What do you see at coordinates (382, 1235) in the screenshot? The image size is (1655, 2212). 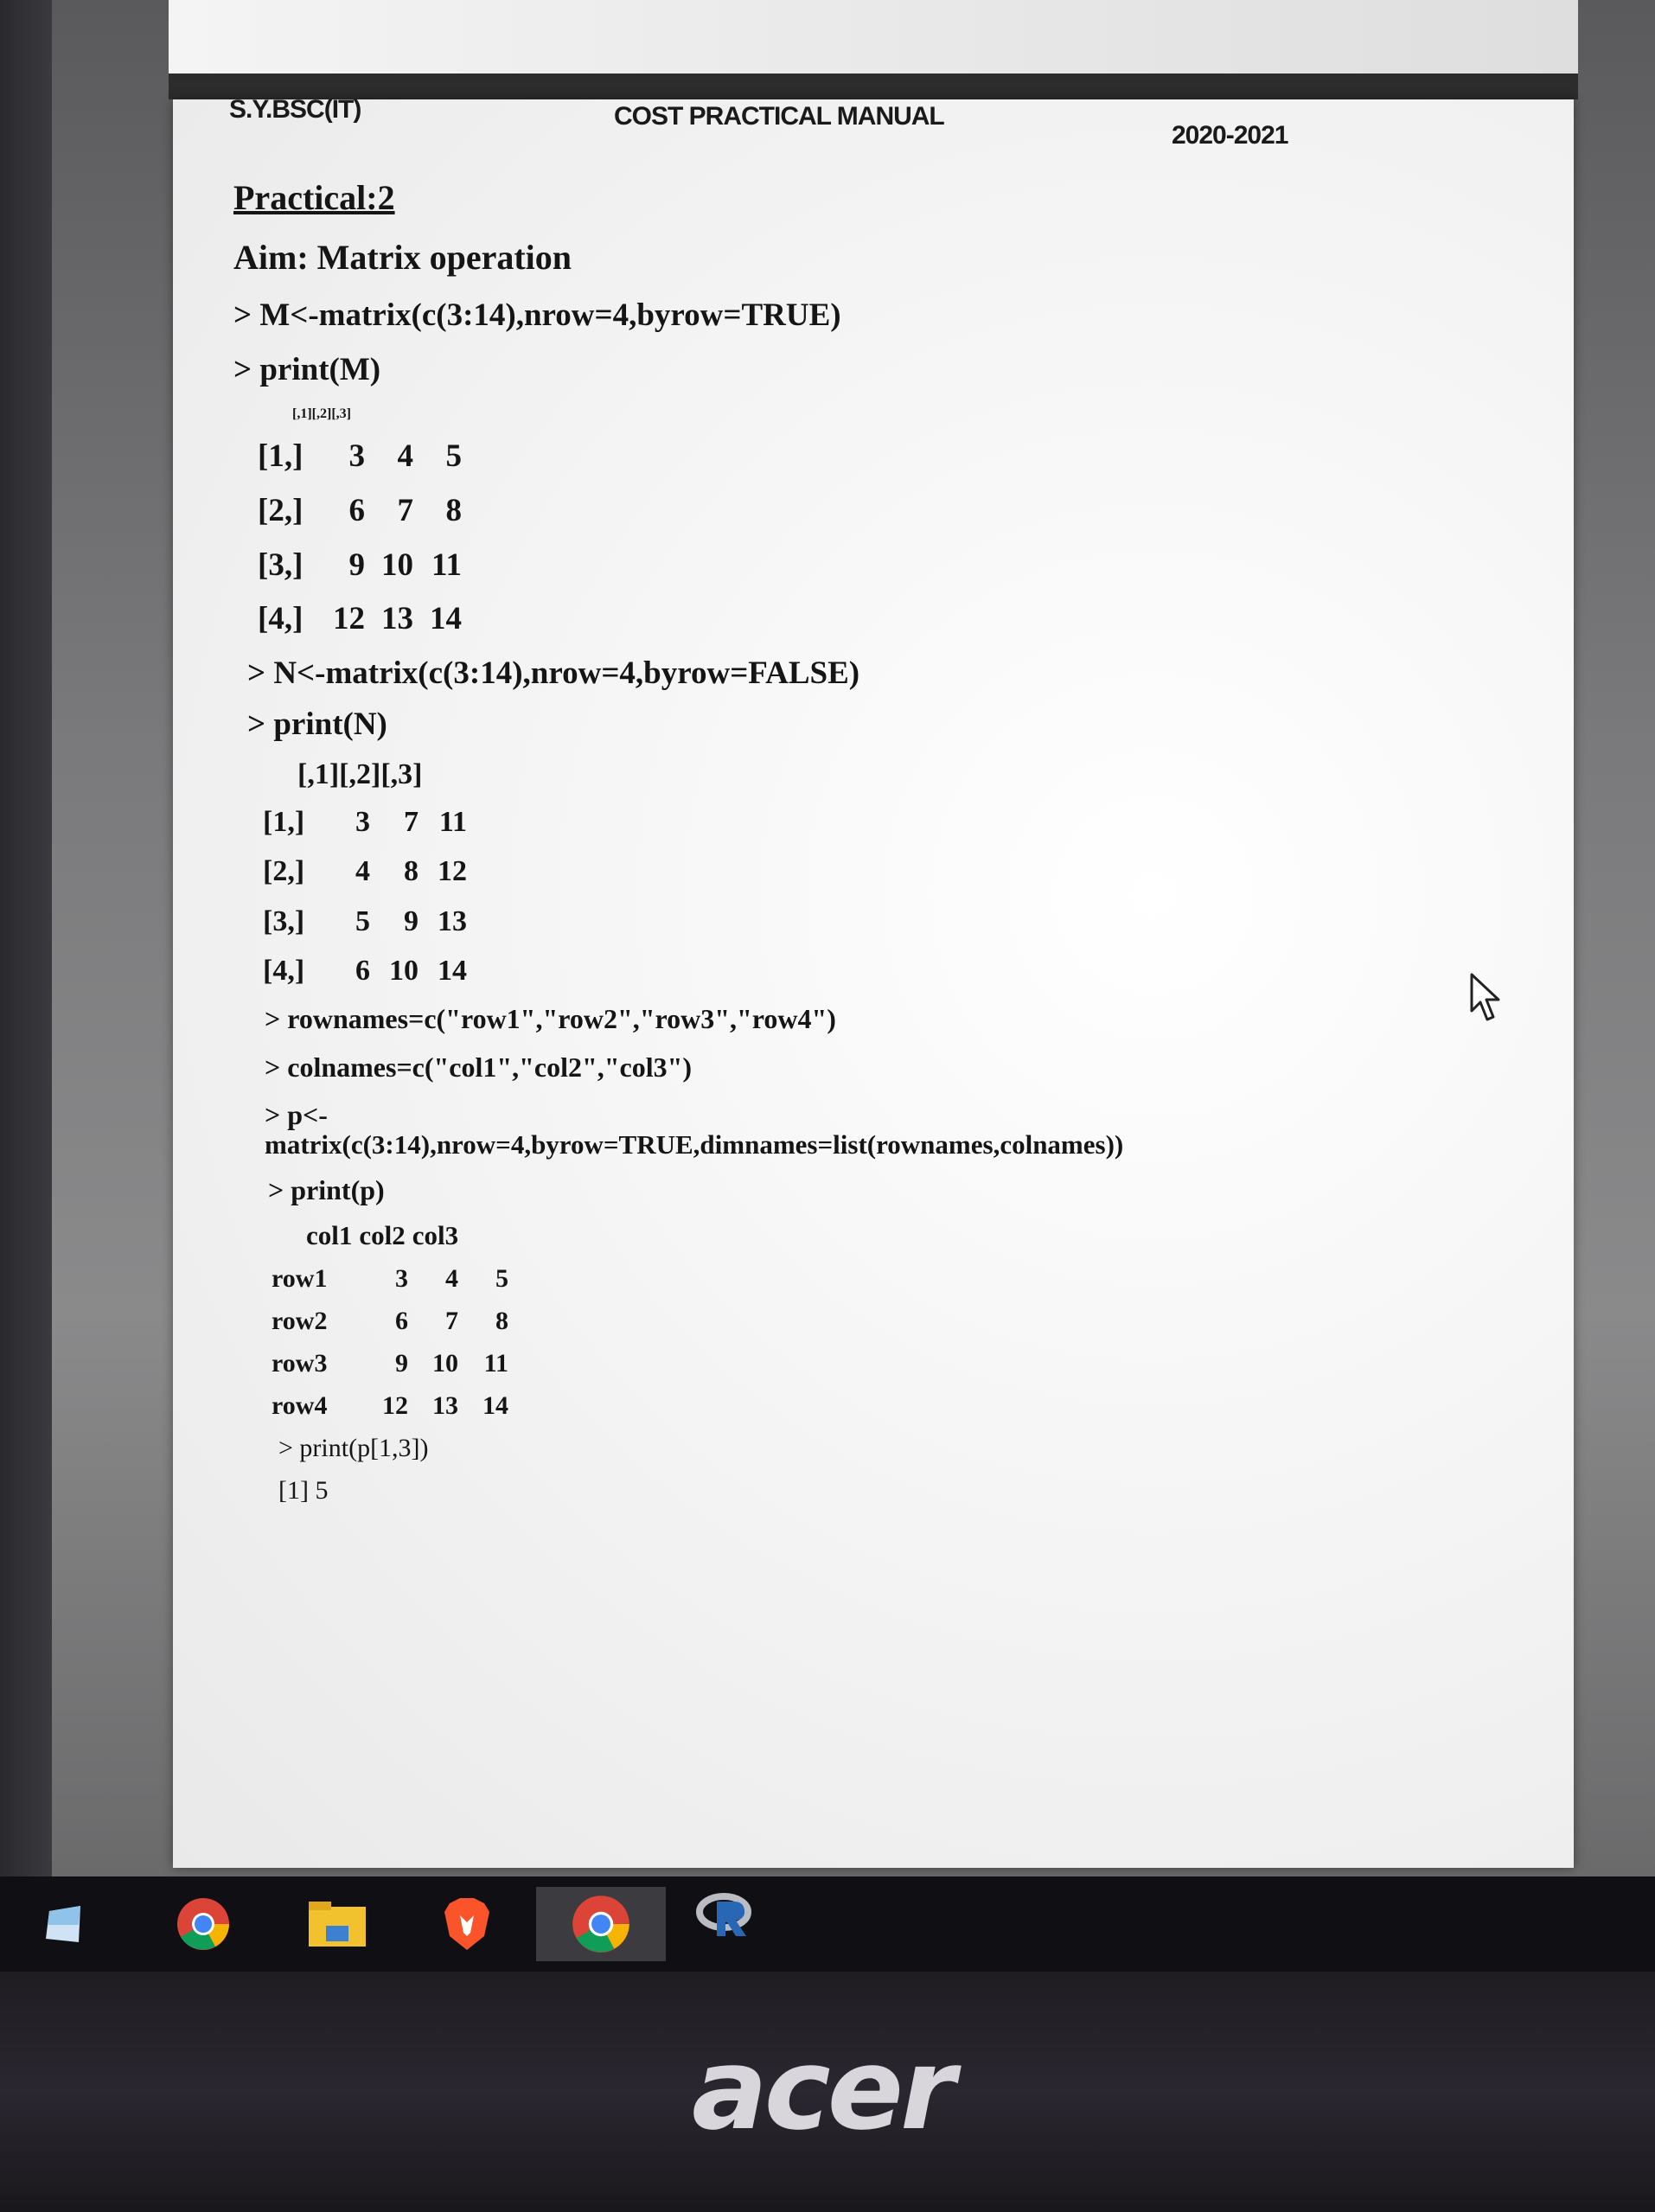 I see `matrix-col-header: col2` at bounding box center [382, 1235].